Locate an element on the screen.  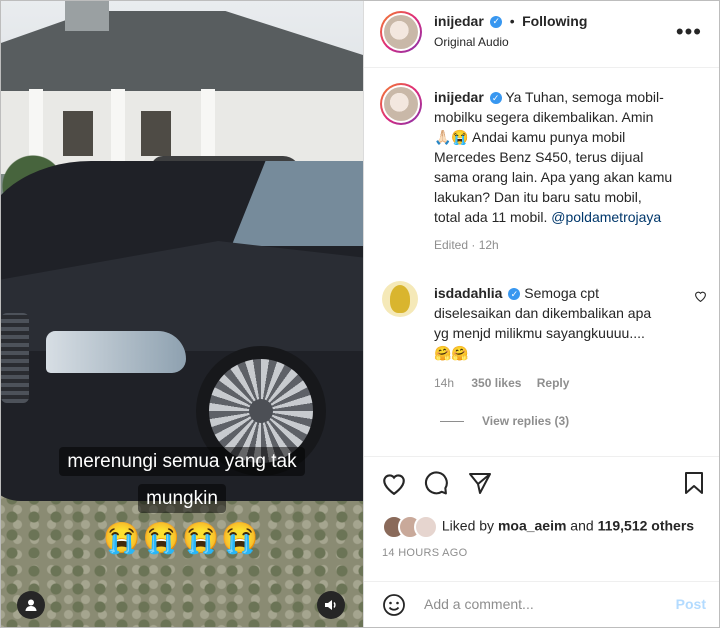
video-headlight is located at coordinates (116, 352).